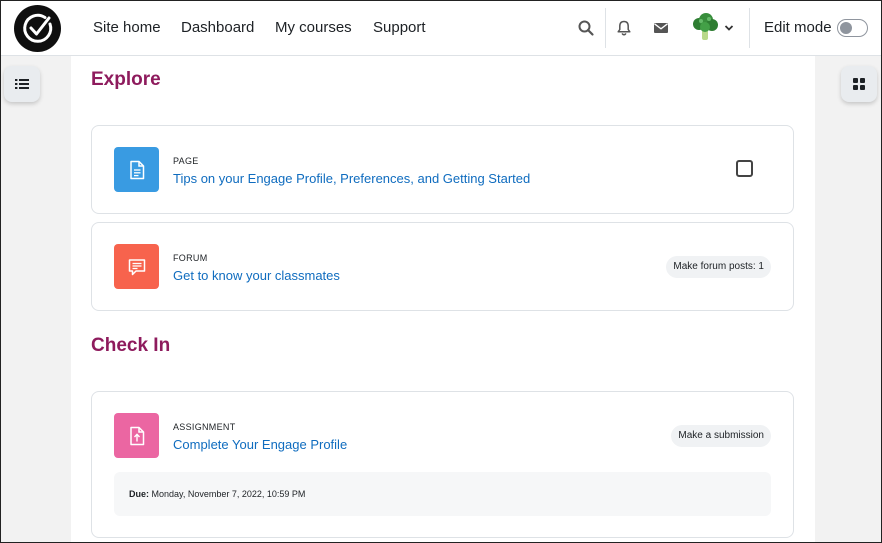 The image size is (882, 543). I want to click on list-icon, so click(22, 84).